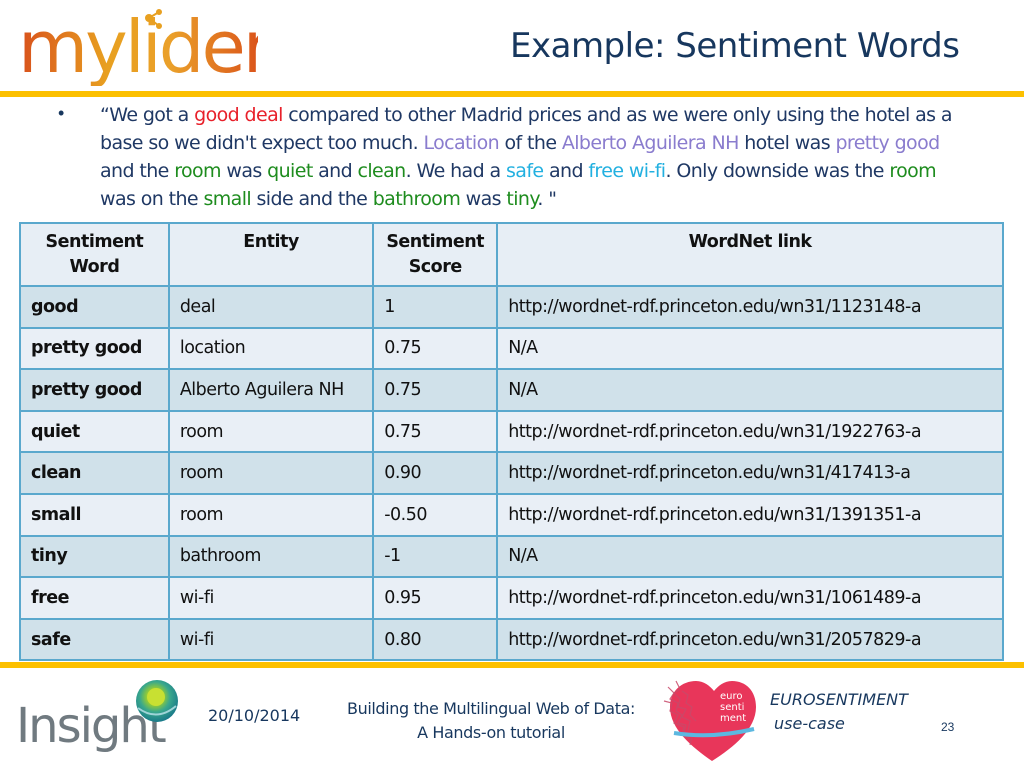 This screenshot has height=768, width=1024. What do you see at coordinates (138, 46) in the screenshot?
I see `svg-text: mylider` at bounding box center [138, 46].